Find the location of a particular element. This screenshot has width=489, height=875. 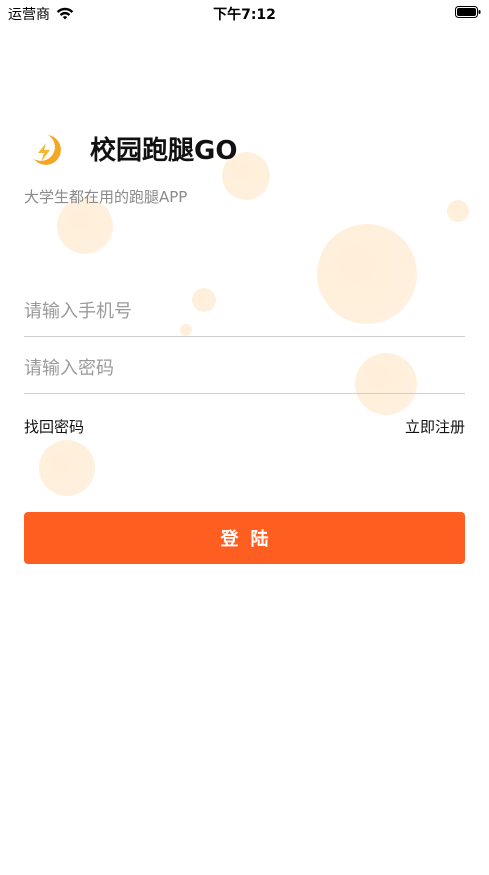

lightning-moon-logo-icon is located at coordinates (47, 150).